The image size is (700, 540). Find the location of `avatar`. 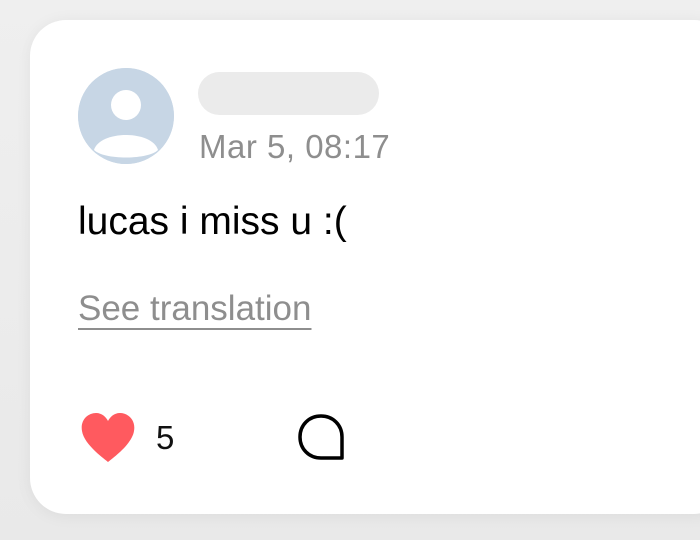

avatar is located at coordinates (126, 116).